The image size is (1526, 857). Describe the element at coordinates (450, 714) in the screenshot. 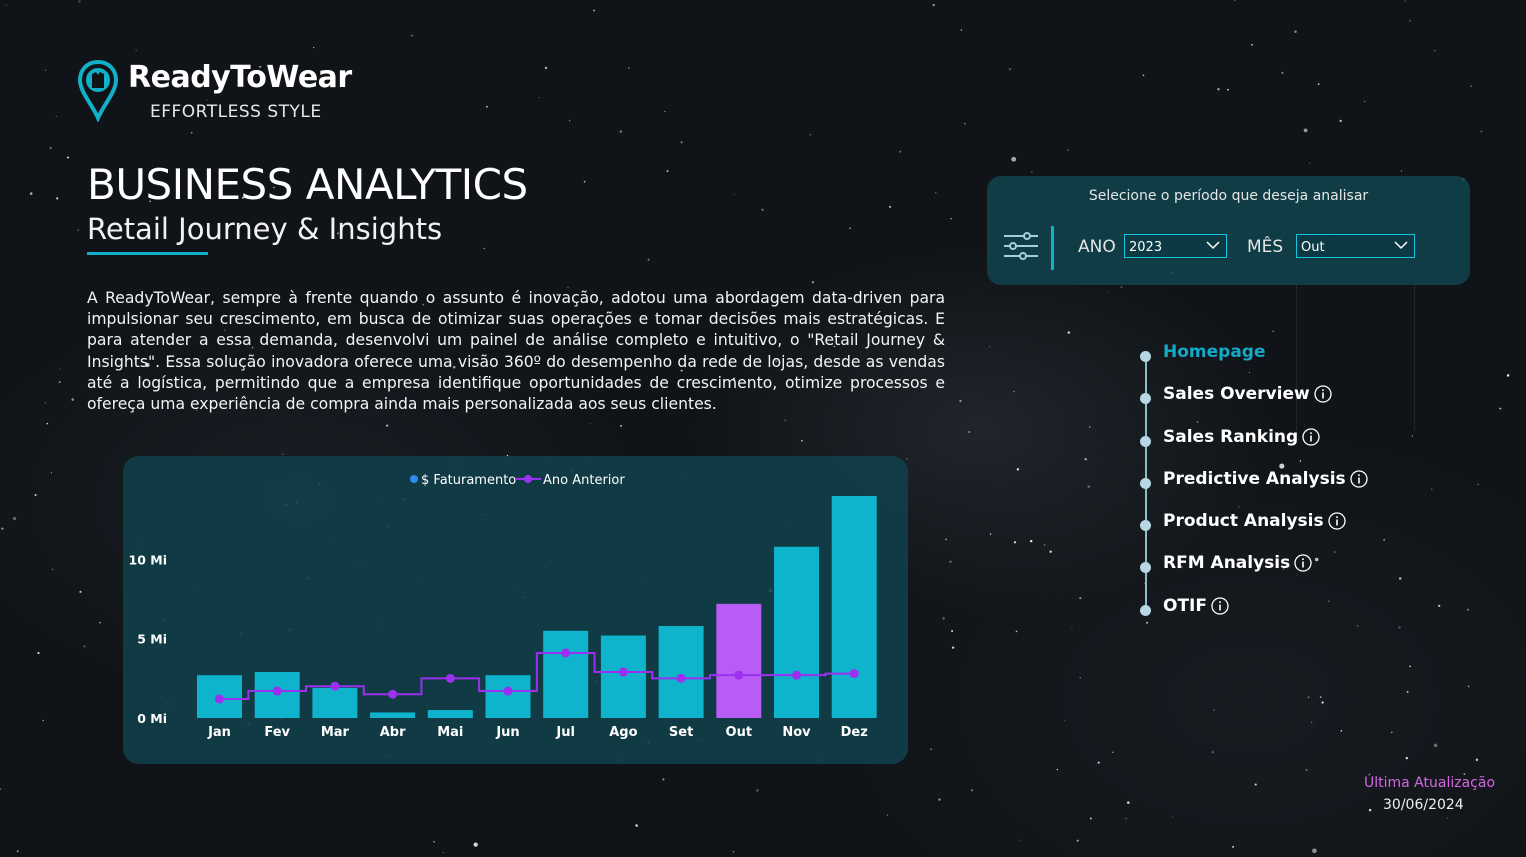

I see `bar-mai` at that location.